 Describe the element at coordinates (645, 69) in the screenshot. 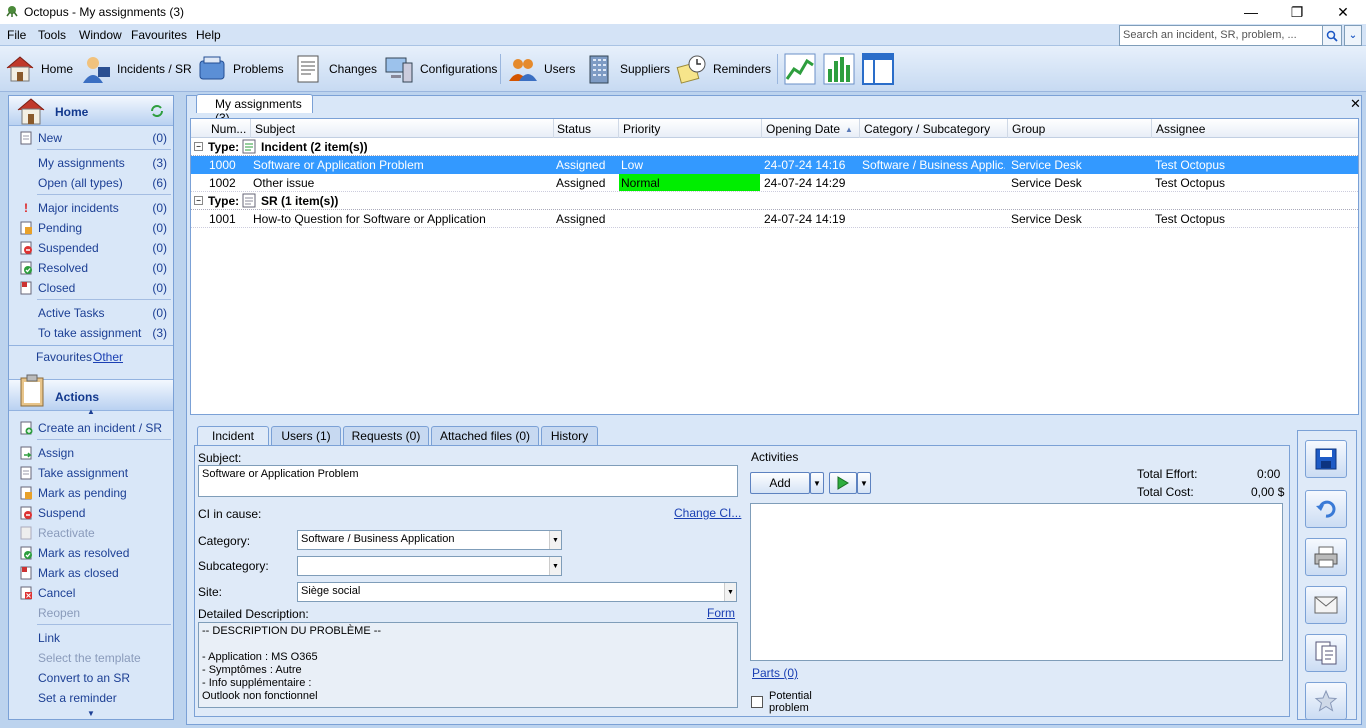

I see `toolbar-suppliers-label: Suppliers` at that location.